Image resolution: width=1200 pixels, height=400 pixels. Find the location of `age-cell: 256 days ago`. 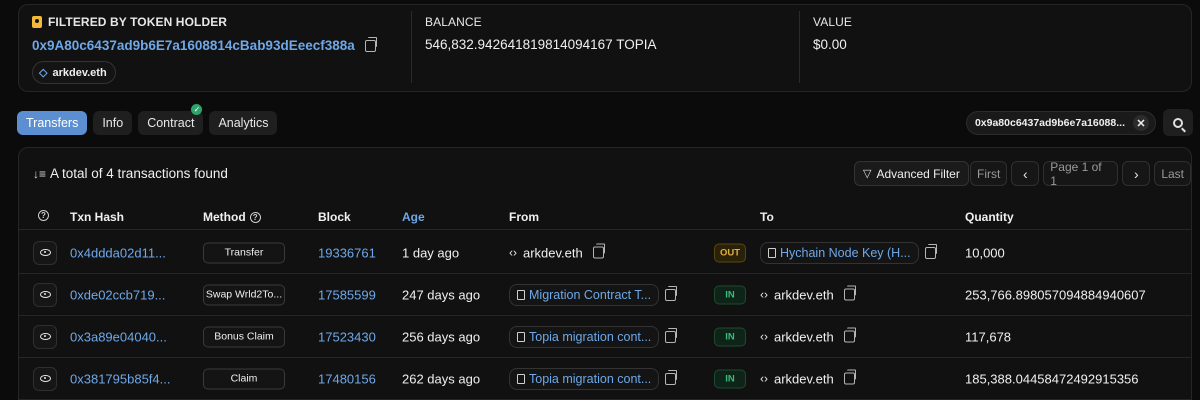

age-cell: 256 days ago is located at coordinates (441, 336).